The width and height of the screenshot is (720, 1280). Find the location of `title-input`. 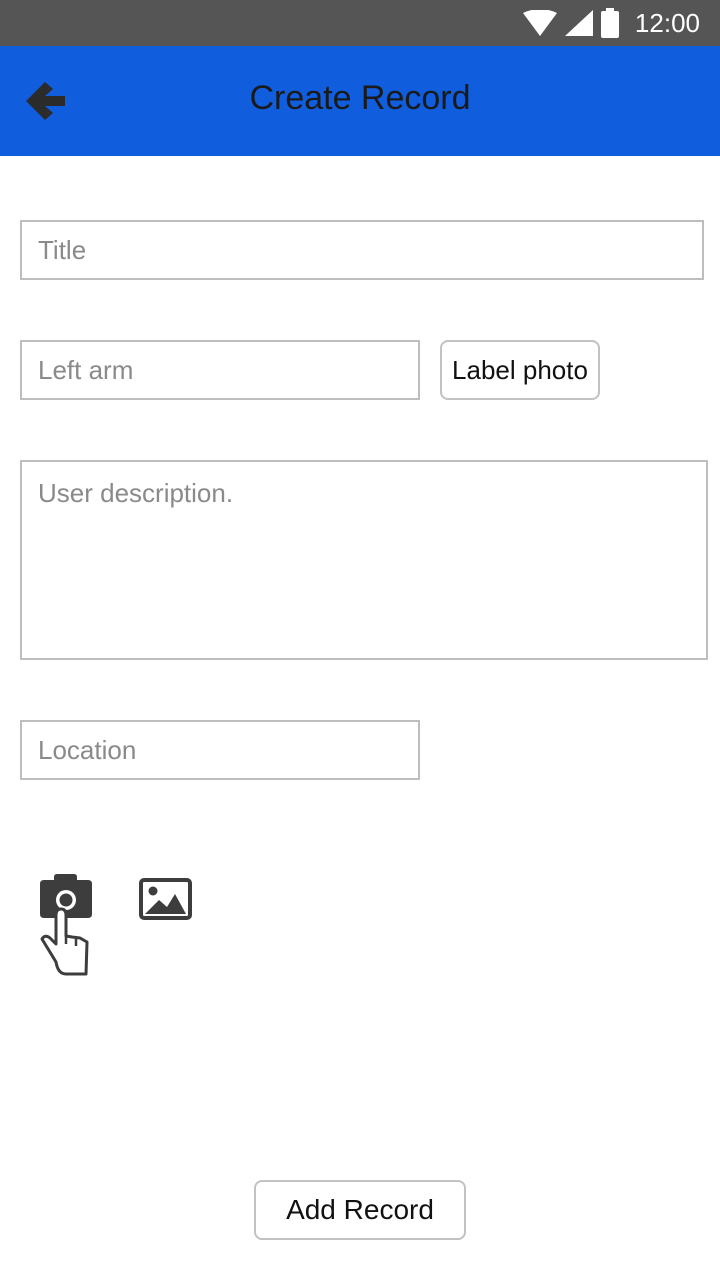

title-input is located at coordinates (362, 250).